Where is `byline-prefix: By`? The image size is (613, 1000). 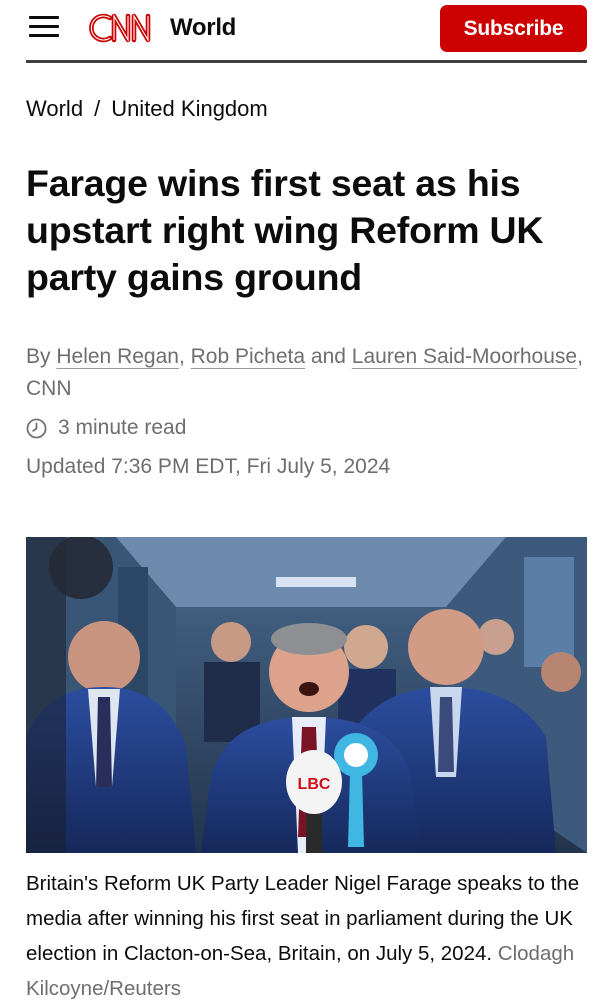 byline-prefix: By is located at coordinates (38, 356).